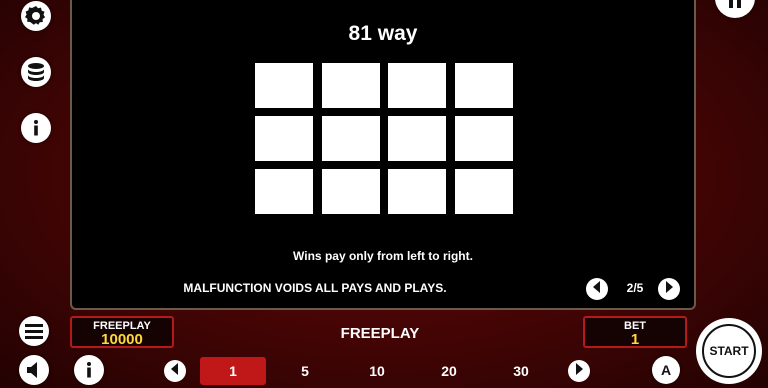  I want to click on info-button-top, so click(36, 128).